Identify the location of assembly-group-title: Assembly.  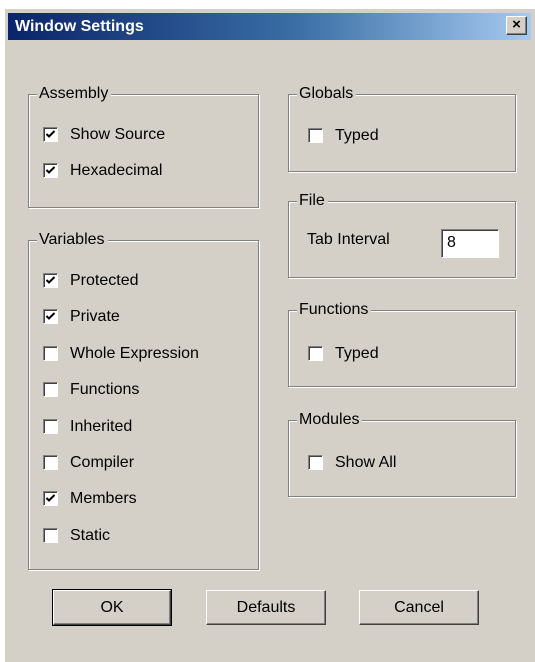
(74, 94).